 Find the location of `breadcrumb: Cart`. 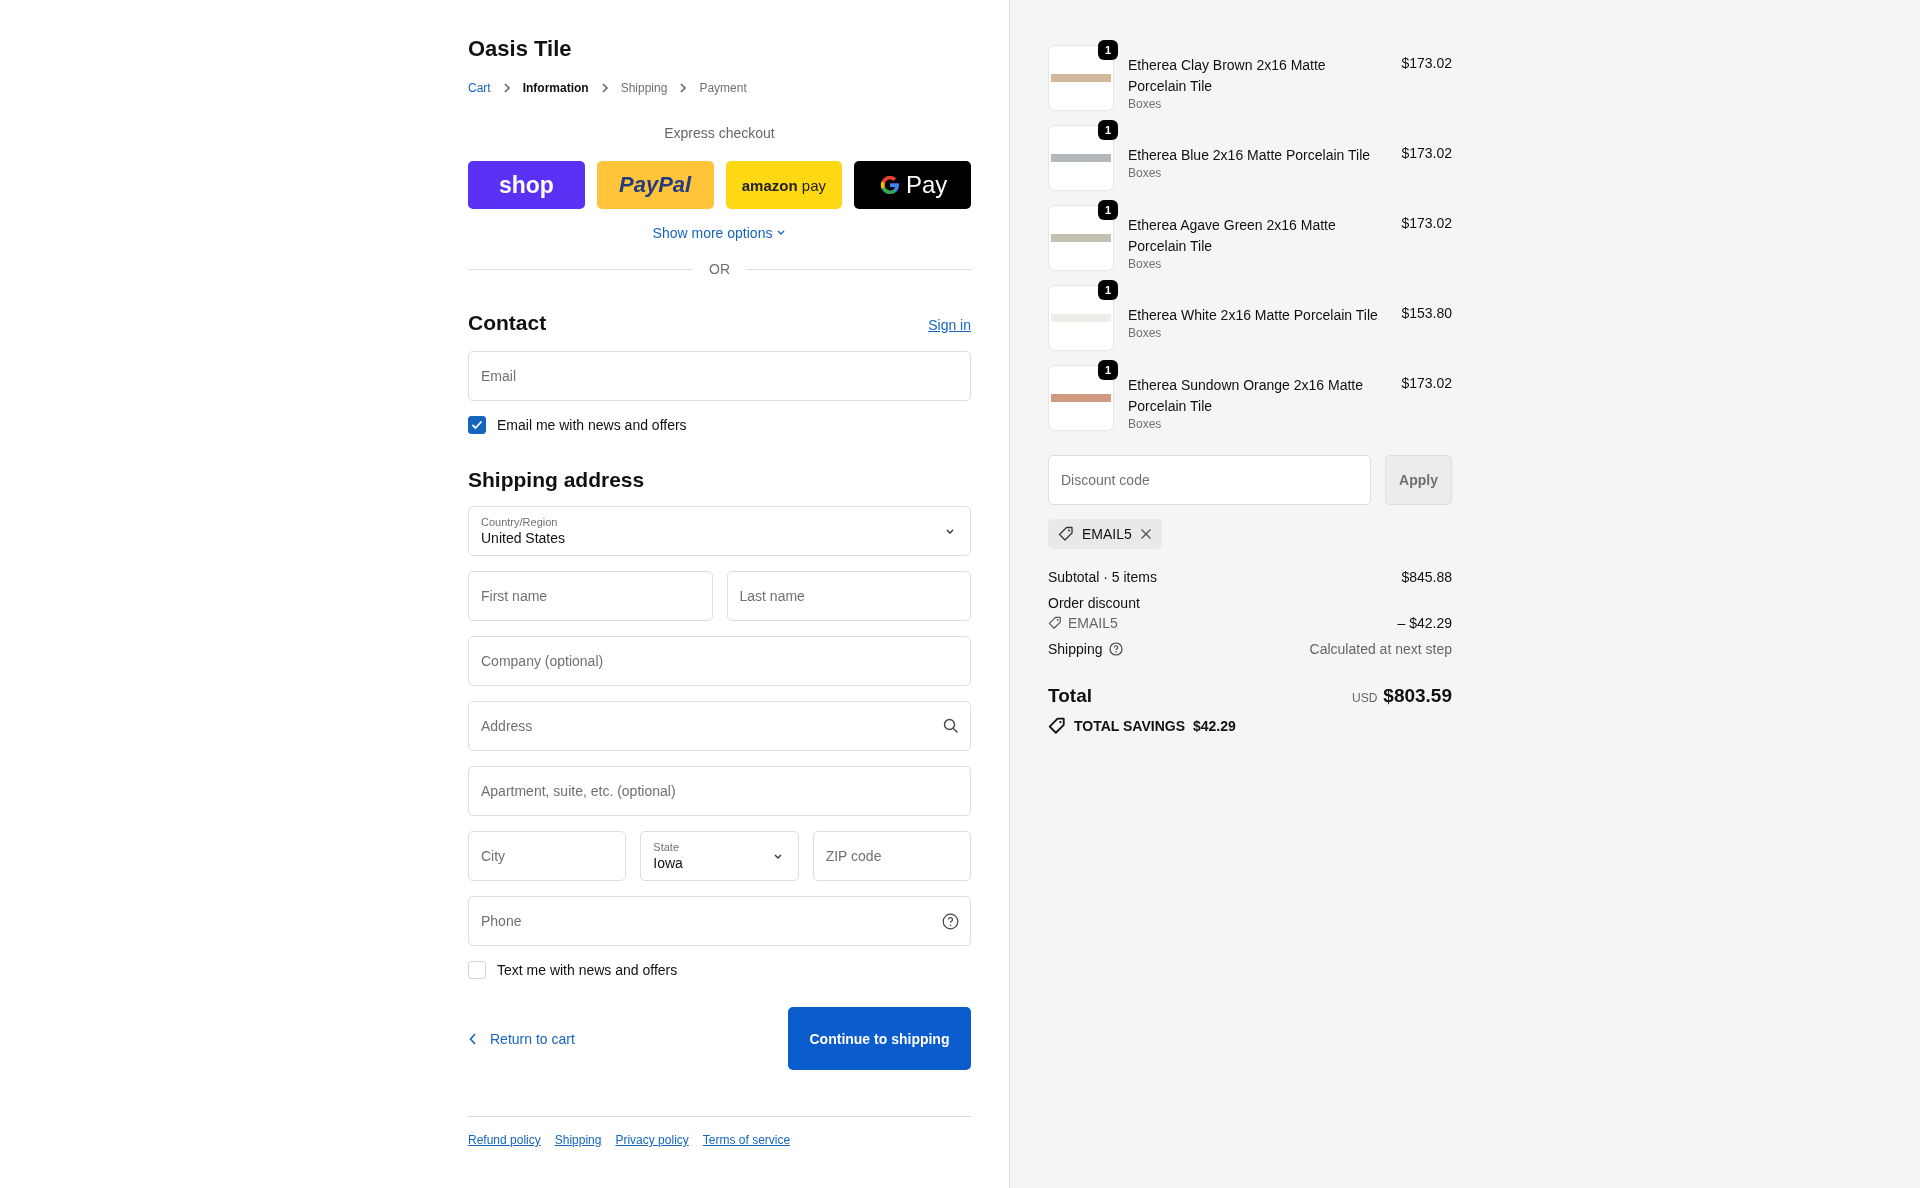

breadcrumb: Cart is located at coordinates (479, 88).